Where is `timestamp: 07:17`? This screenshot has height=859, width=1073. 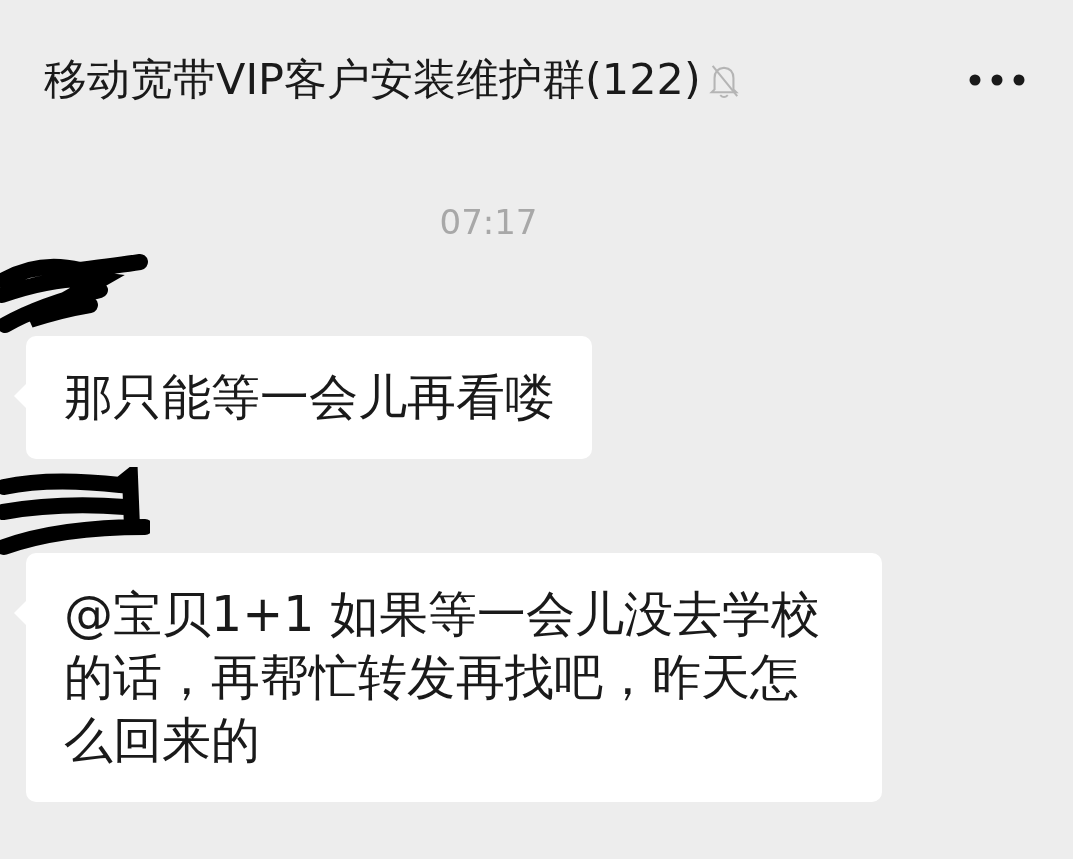 timestamp: 07:17 is located at coordinates (488, 222).